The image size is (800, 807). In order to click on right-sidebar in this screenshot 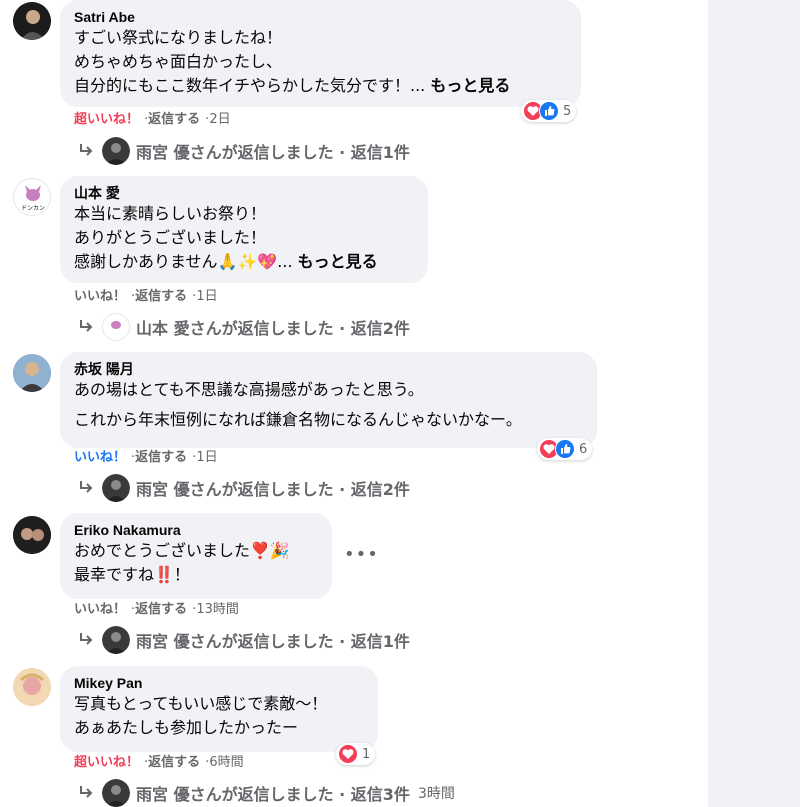, I will do `click(754, 403)`.